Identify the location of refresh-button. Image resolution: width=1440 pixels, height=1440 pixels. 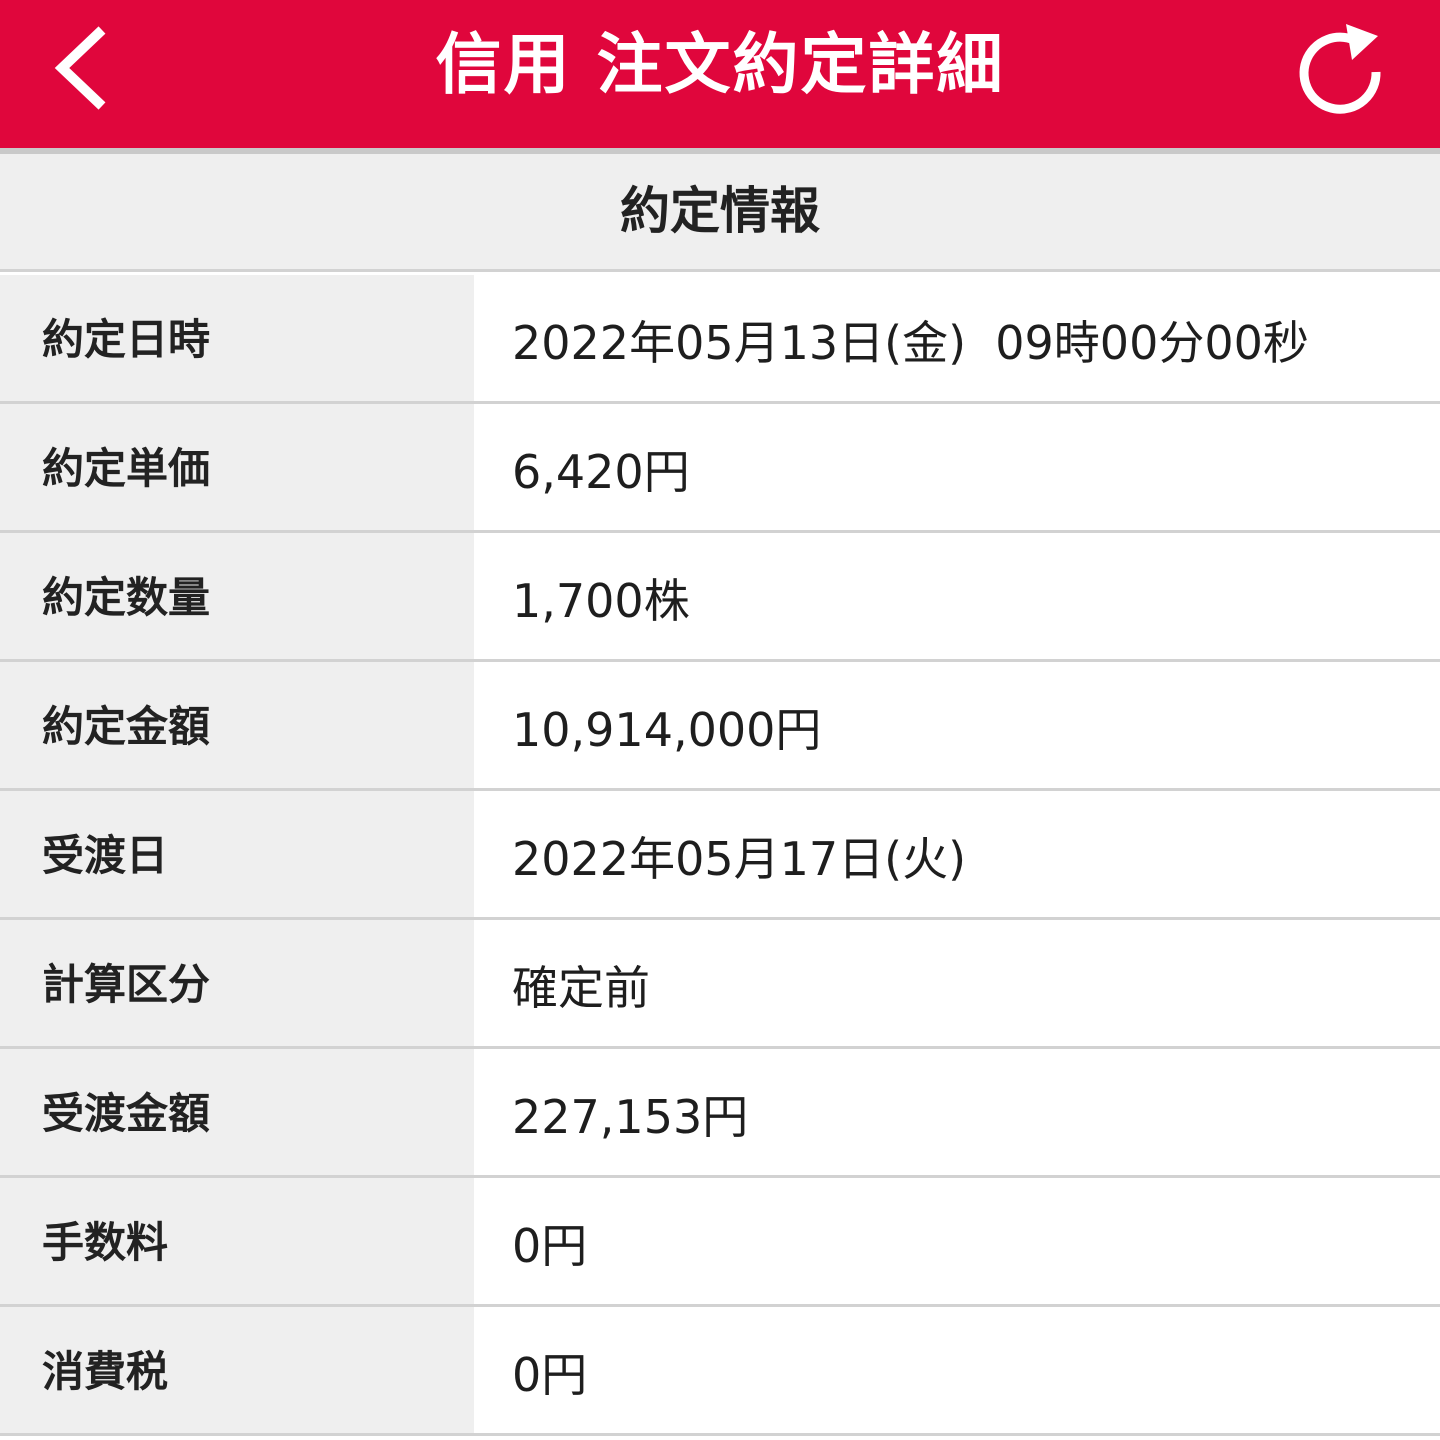
(1340, 72).